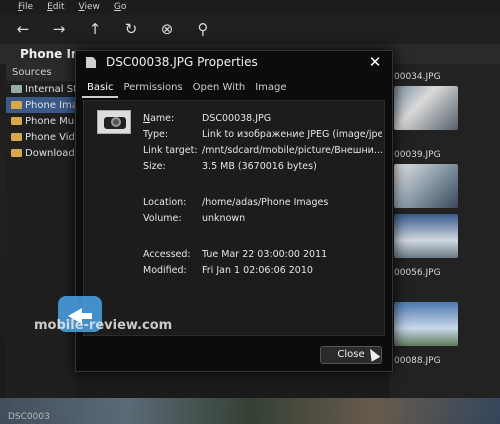 The height and width of the screenshot is (424, 500). I want to click on sidebar-item-downloads: Downloads, so click(41, 153).